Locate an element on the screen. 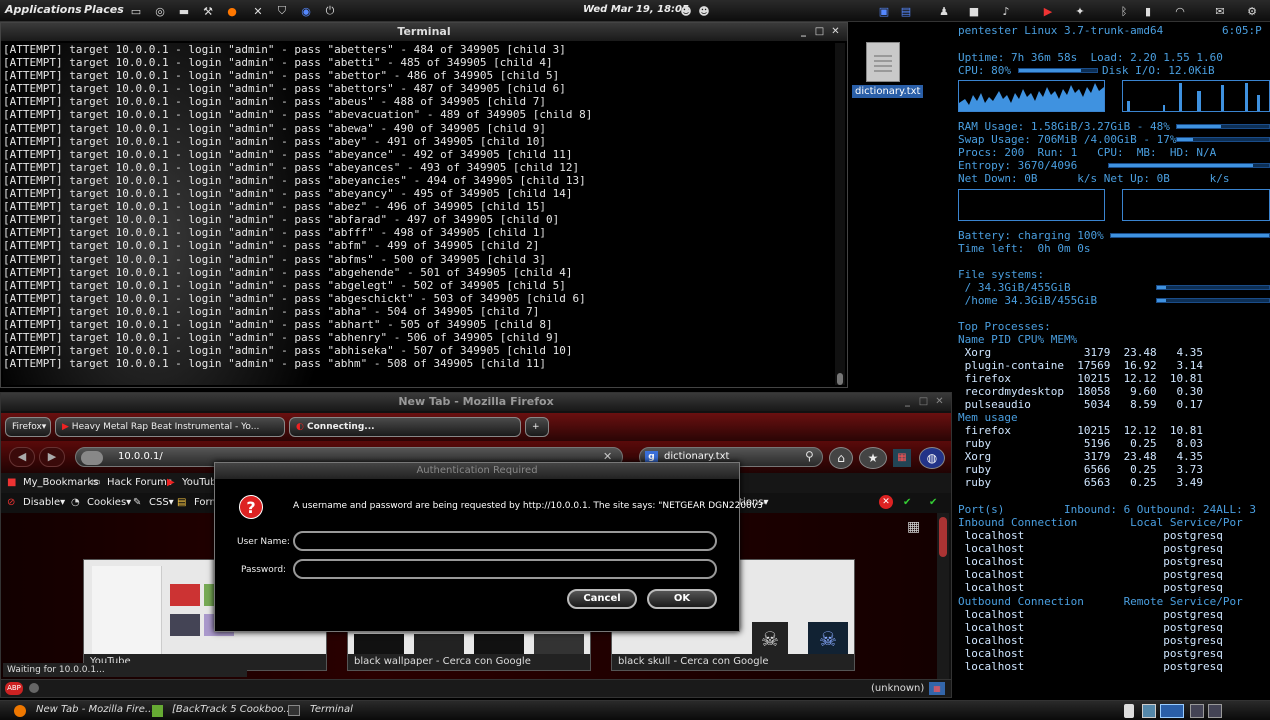 The height and width of the screenshot is (720, 1270). places-menu: Places is located at coordinates (104, 9).